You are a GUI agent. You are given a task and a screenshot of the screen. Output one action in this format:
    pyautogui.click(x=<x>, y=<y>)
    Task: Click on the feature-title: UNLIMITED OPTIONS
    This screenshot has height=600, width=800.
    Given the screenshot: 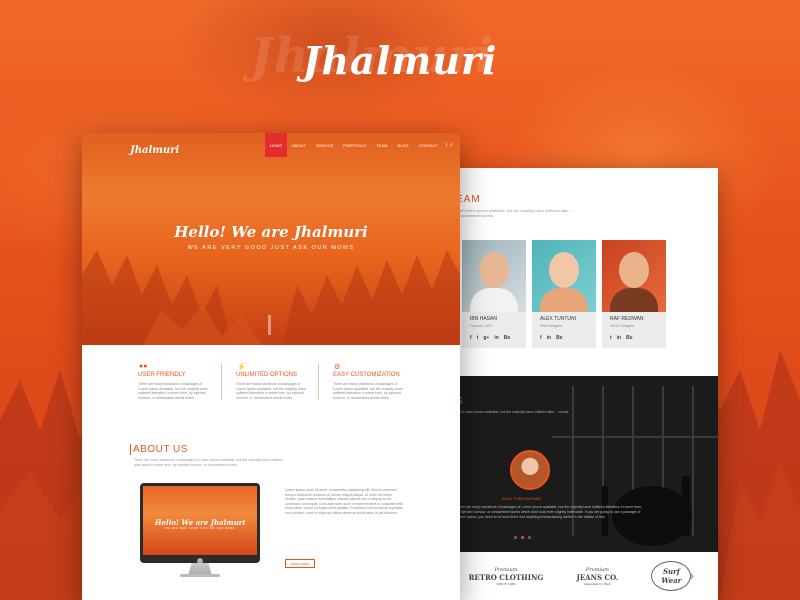 What is the action you would take?
    pyautogui.click(x=267, y=375)
    